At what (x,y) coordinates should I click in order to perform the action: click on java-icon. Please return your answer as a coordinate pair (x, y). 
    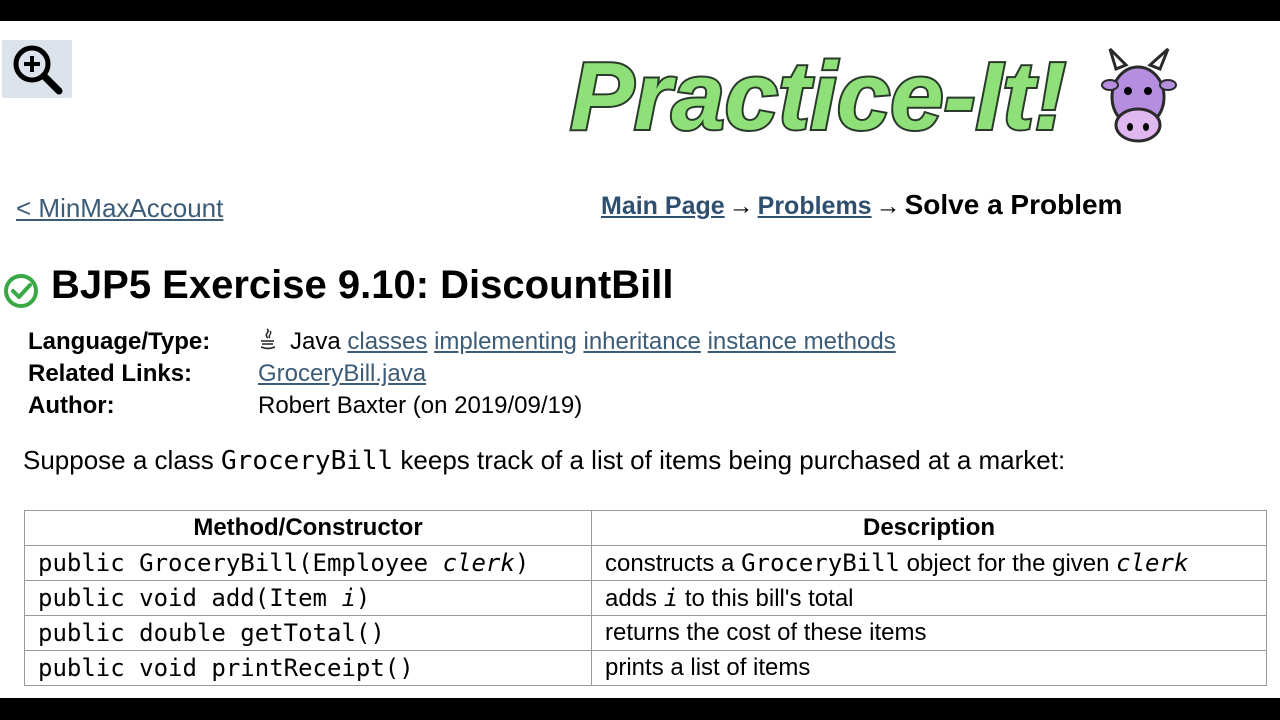
    Looking at the image, I should click on (270, 342).